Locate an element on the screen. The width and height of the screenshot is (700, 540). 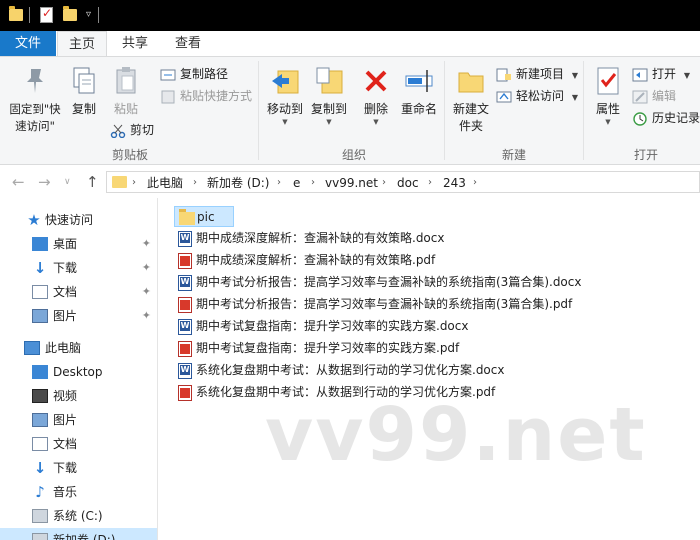
copy-button: 复制 is located at coordinates (84, 89).